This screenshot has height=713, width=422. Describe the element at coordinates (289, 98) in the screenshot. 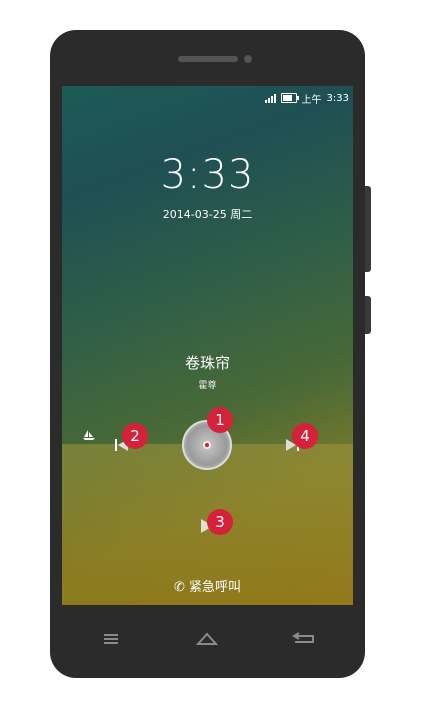

I see `battery-icon` at that location.